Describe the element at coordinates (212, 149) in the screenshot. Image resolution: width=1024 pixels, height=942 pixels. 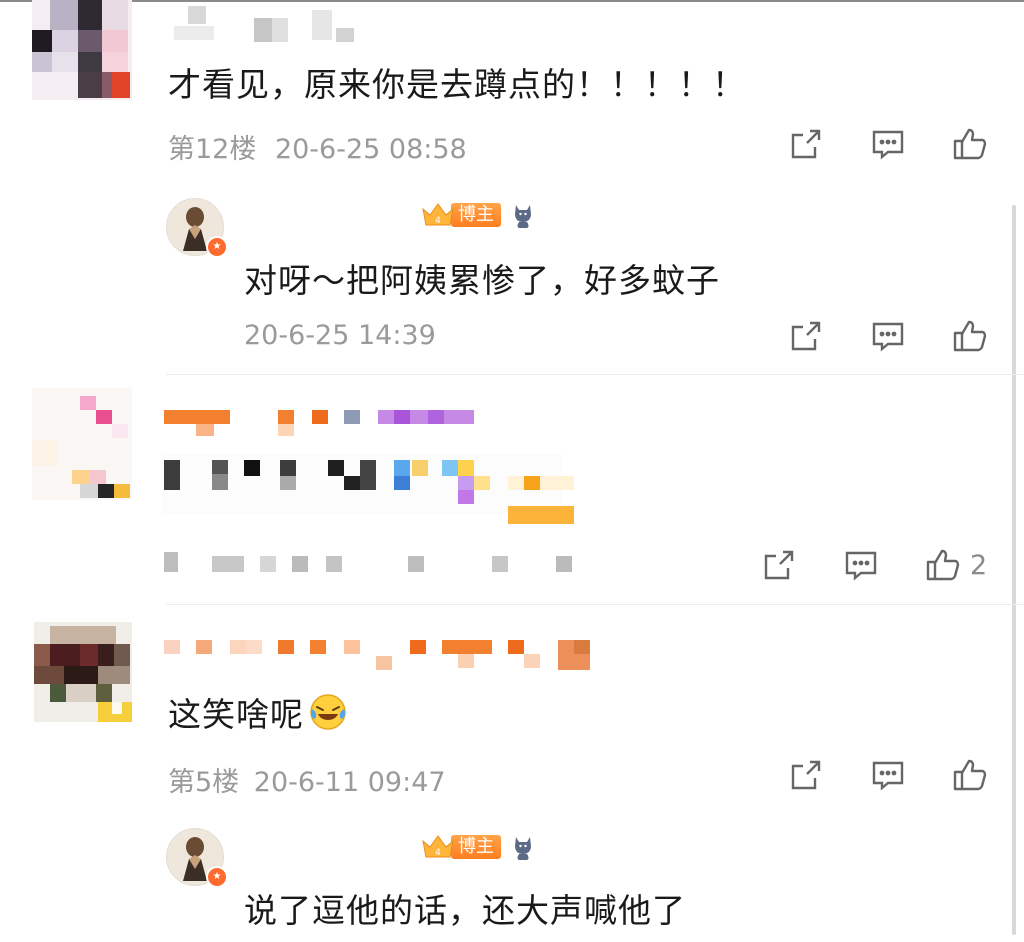
I see `floor-number: 第12楼` at that location.